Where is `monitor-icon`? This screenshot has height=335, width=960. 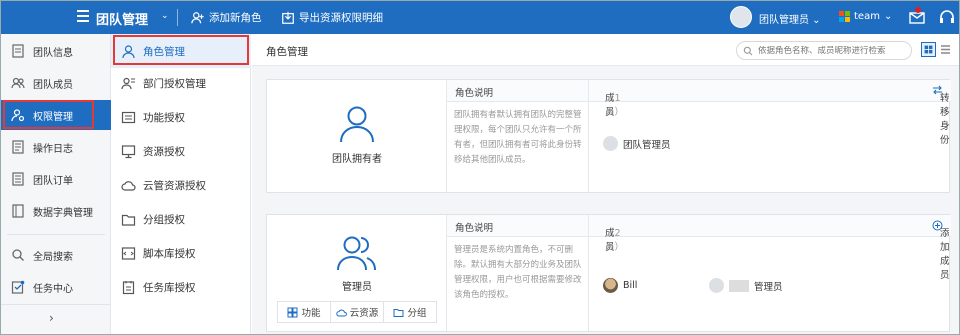
monitor-icon is located at coordinates (128, 151).